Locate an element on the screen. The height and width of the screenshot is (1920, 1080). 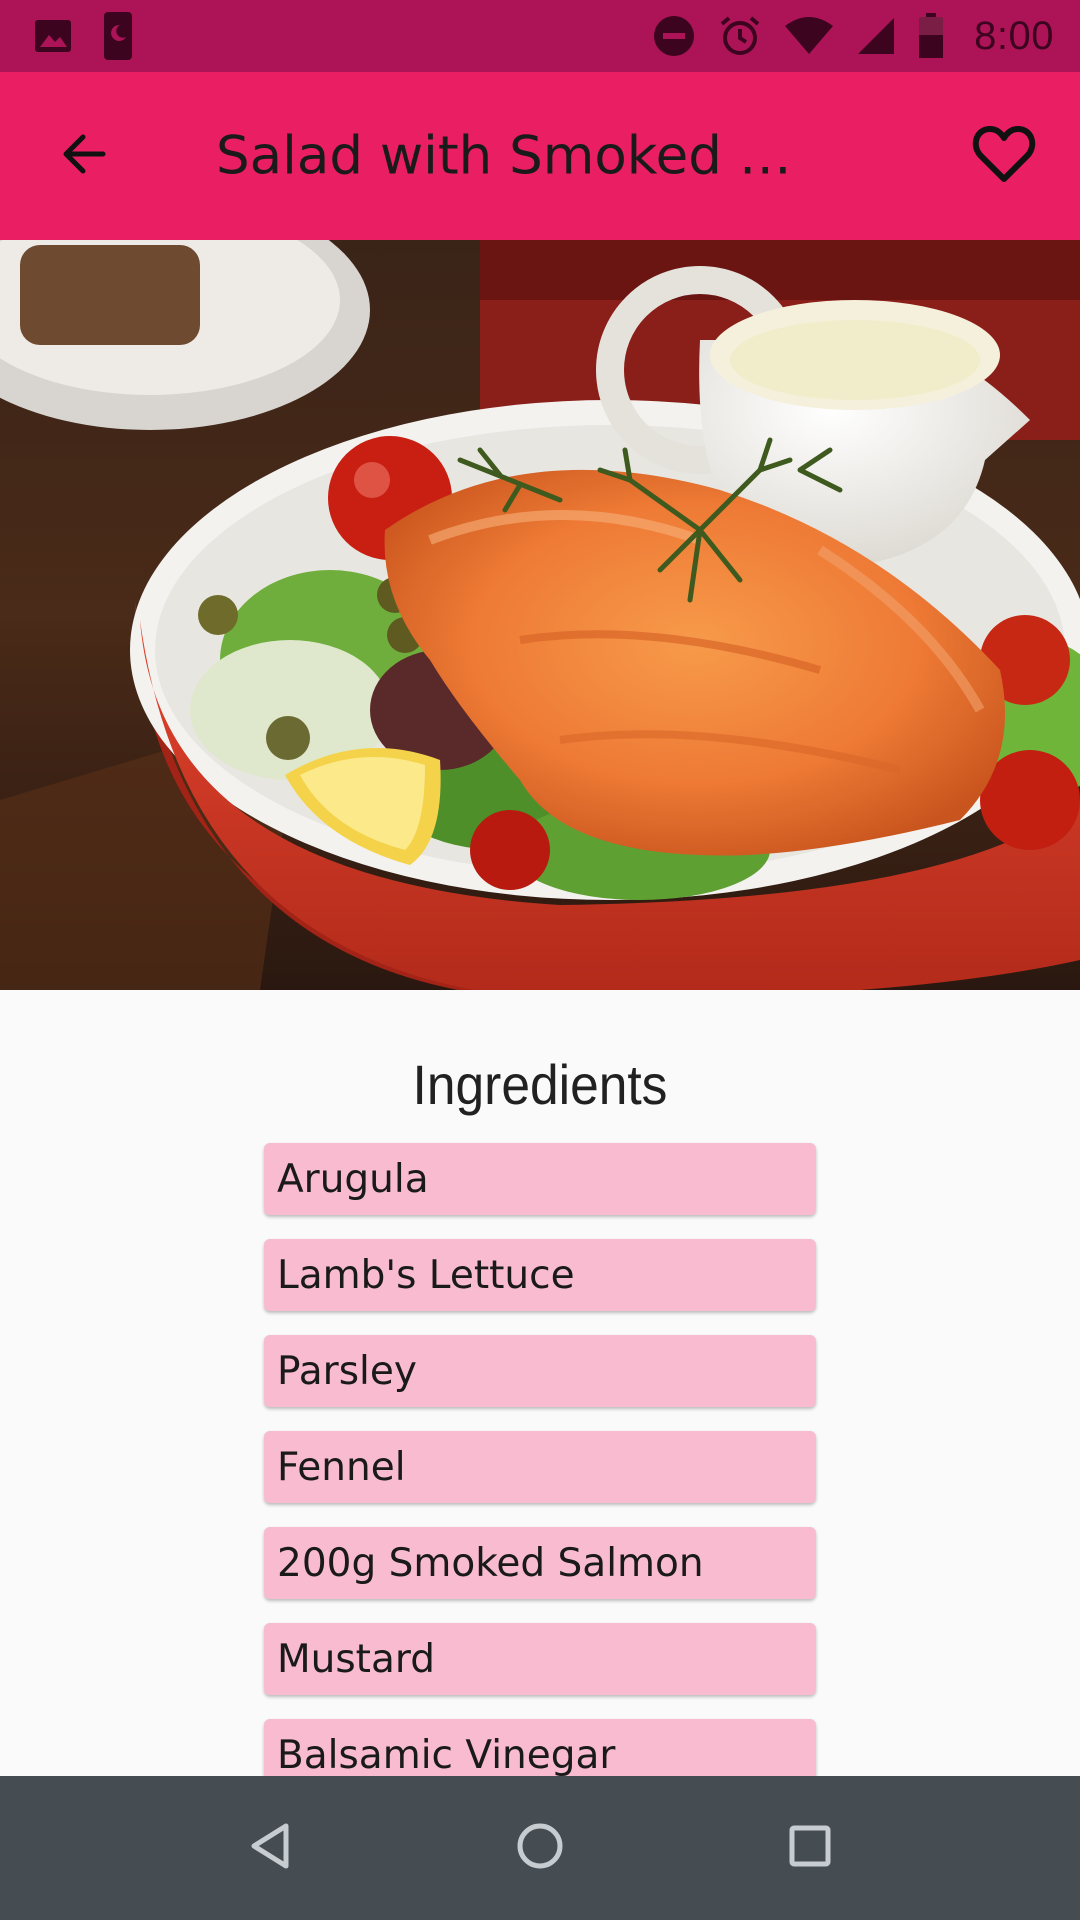
system-nav-bar is located at coordinates (540, 1848).